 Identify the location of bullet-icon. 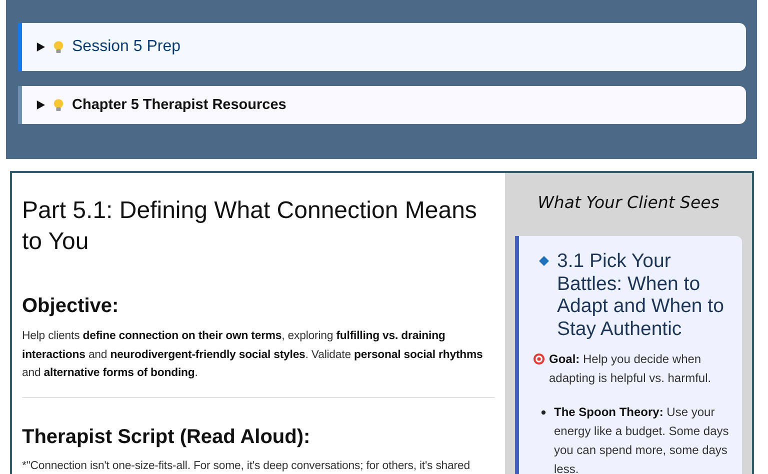
(543, 412).